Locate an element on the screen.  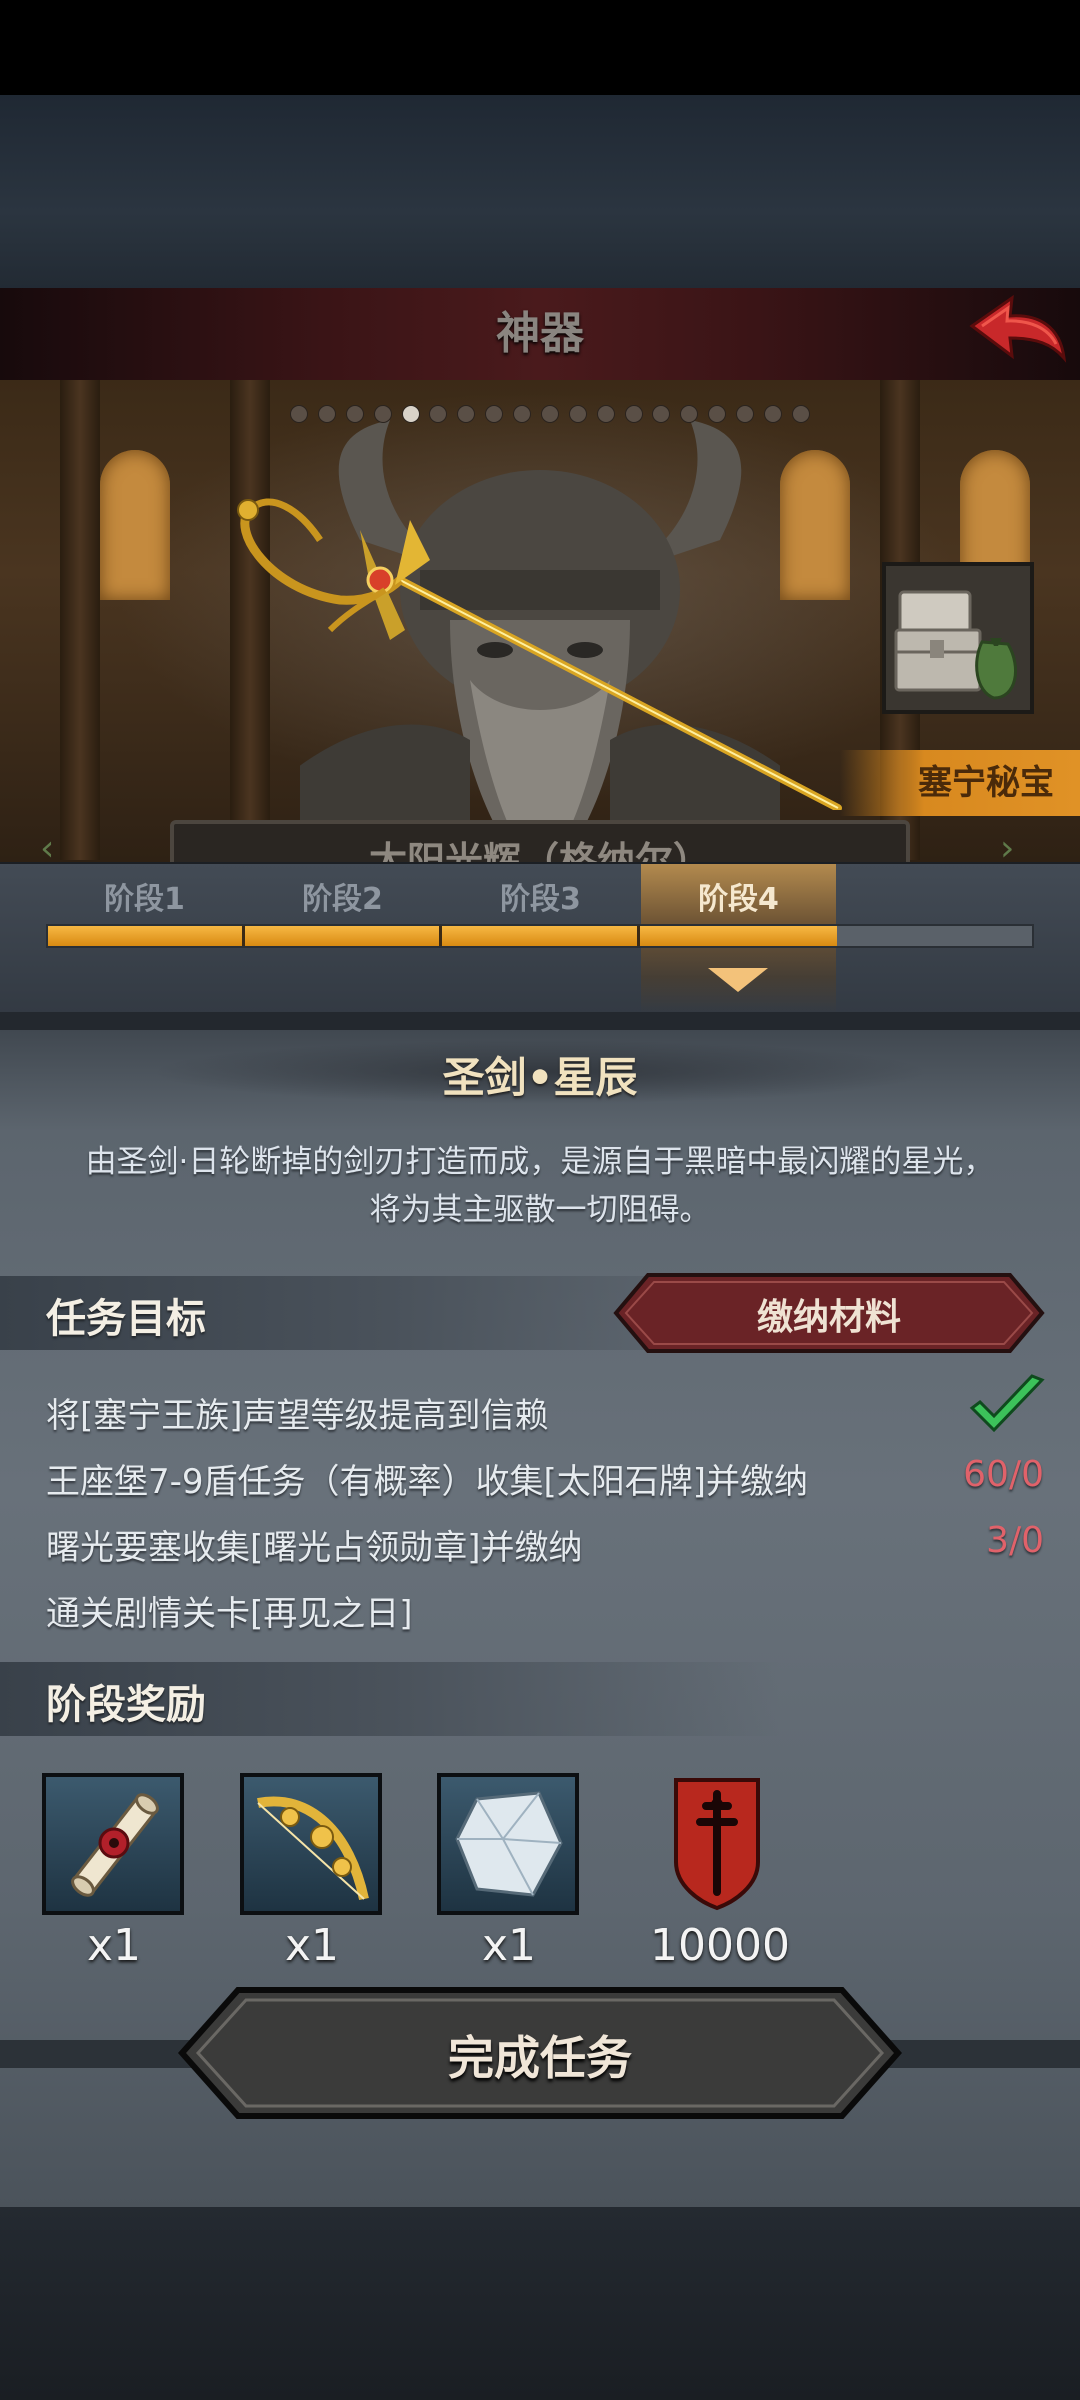
stage-tab-label: 阶段1 is located at coordinates (144, 899).